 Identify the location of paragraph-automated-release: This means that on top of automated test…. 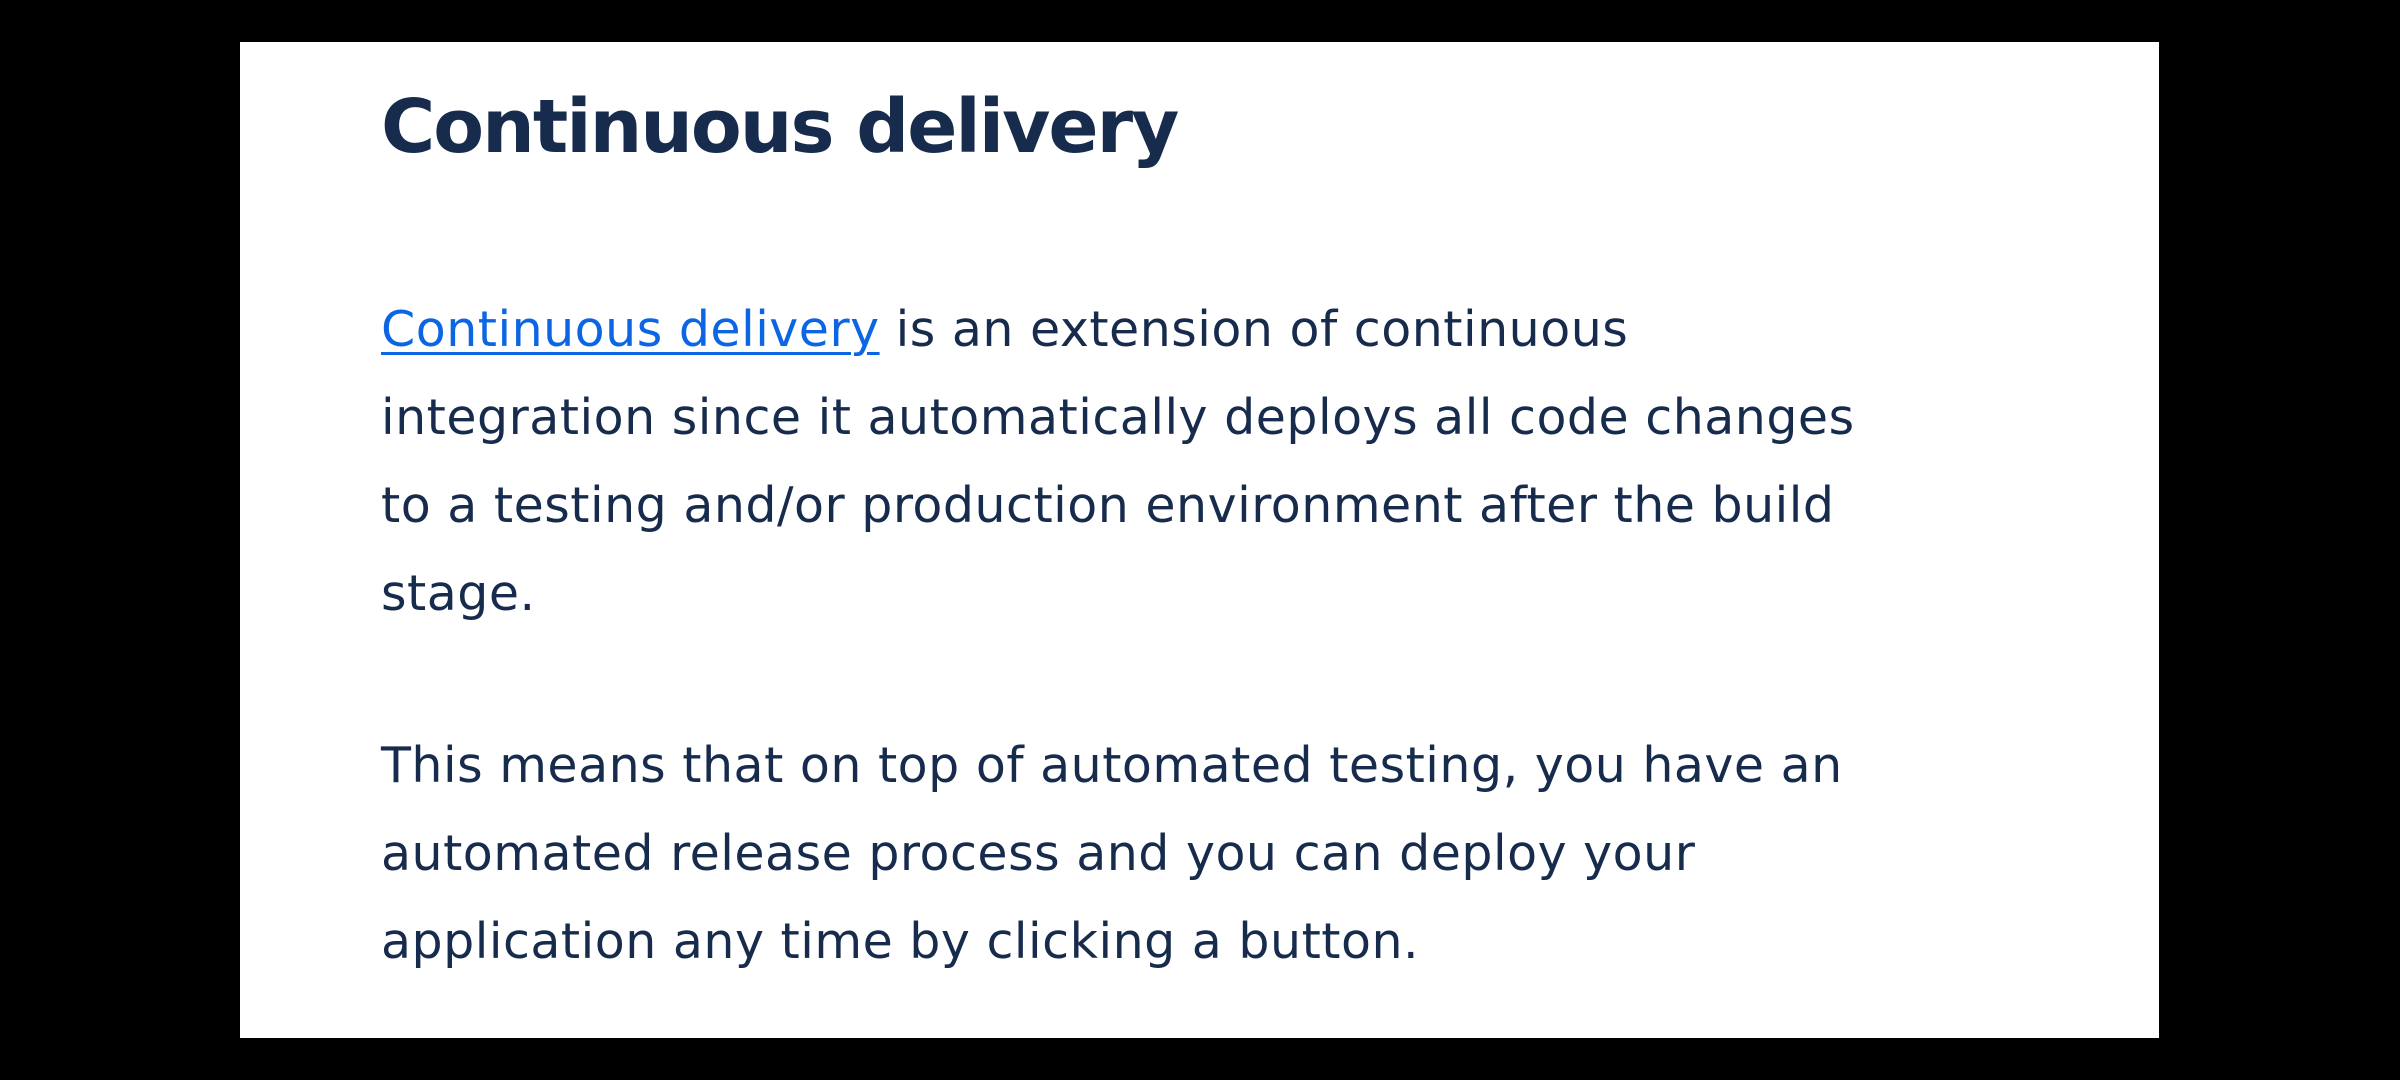
(1112, 854).